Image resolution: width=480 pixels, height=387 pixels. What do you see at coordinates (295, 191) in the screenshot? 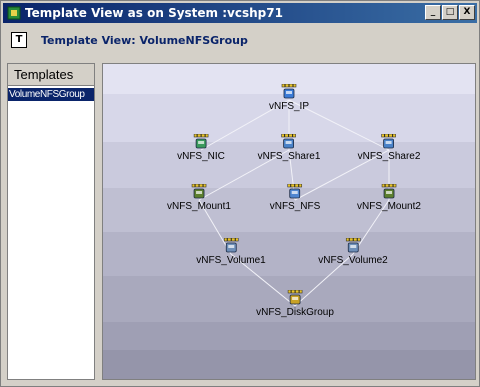
I see `nfs-resource-icon` at bounding box center [295, 191].